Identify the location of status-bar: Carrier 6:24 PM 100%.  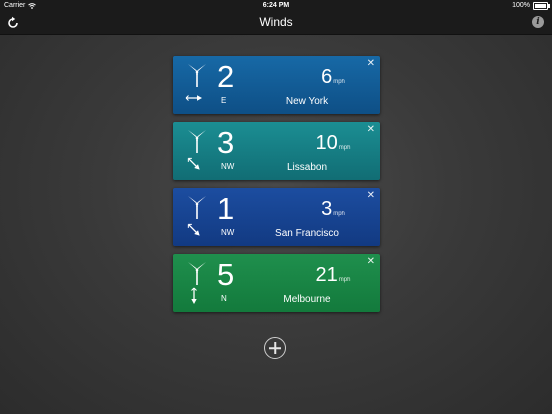
(276, 6).